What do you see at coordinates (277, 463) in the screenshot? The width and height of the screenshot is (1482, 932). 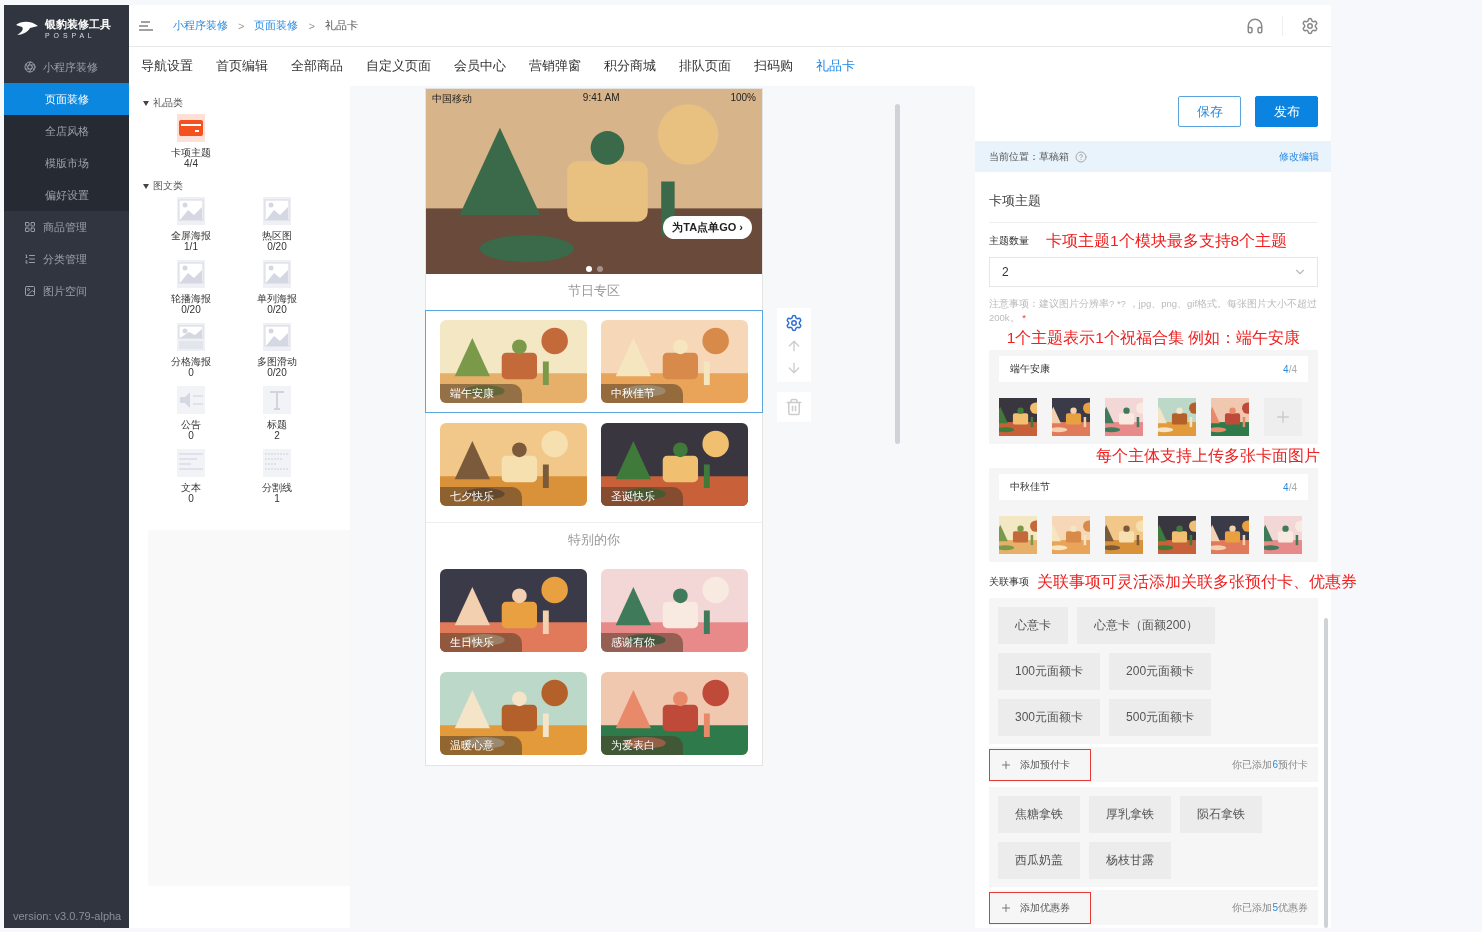 I see `lines-icon` at bounding box center [277, 463].